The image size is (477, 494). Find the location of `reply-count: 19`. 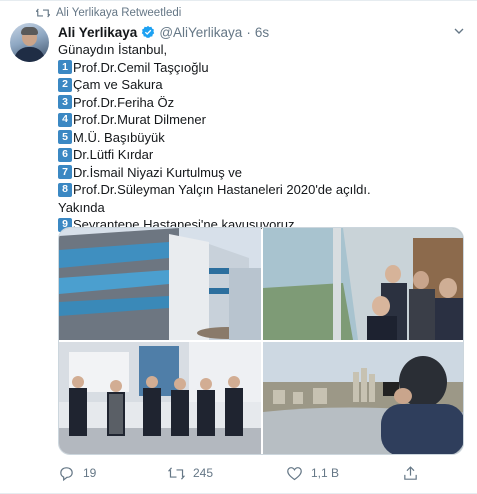

reply-count: 19 is located at coordinates (90, 473).